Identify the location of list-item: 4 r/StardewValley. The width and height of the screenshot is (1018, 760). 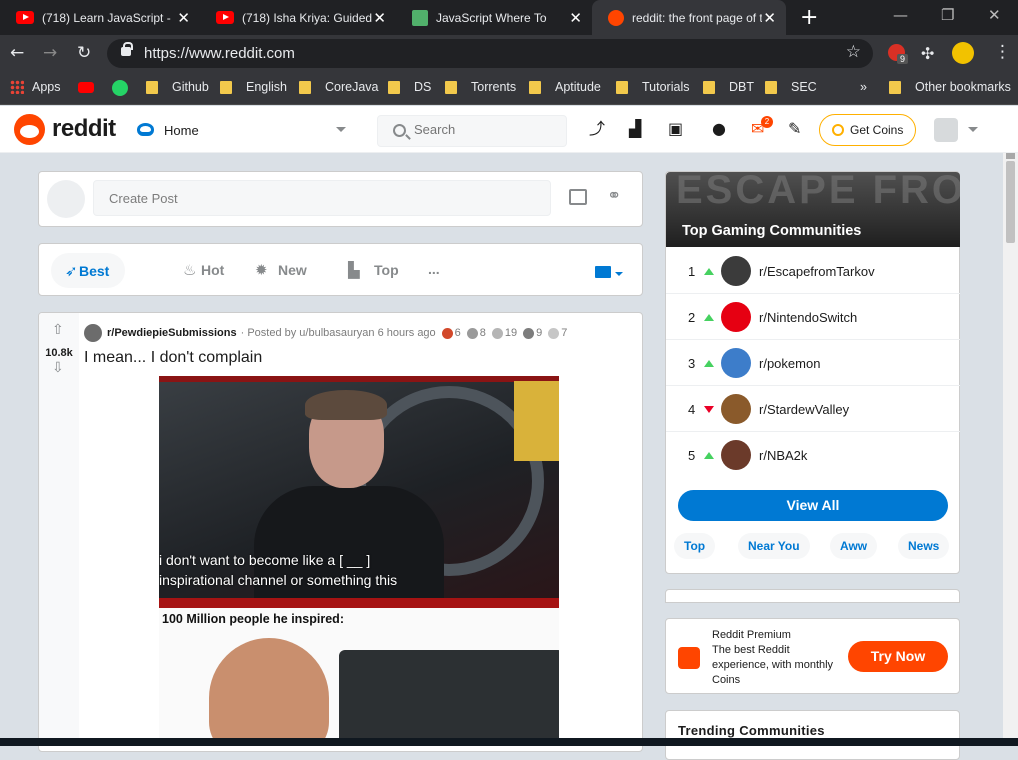
(813, 409).